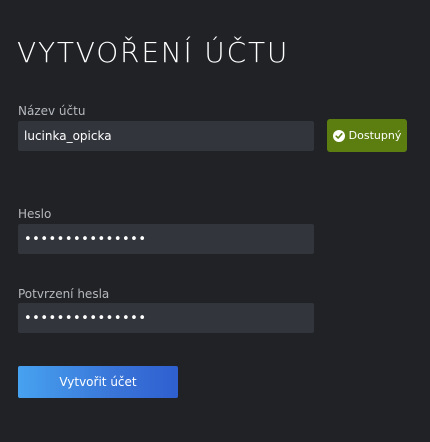 The image size is (430, 442). Describe the element at coordinates (338, 135) in the screenshot. I see `checkmark-circle-icon` at that location.